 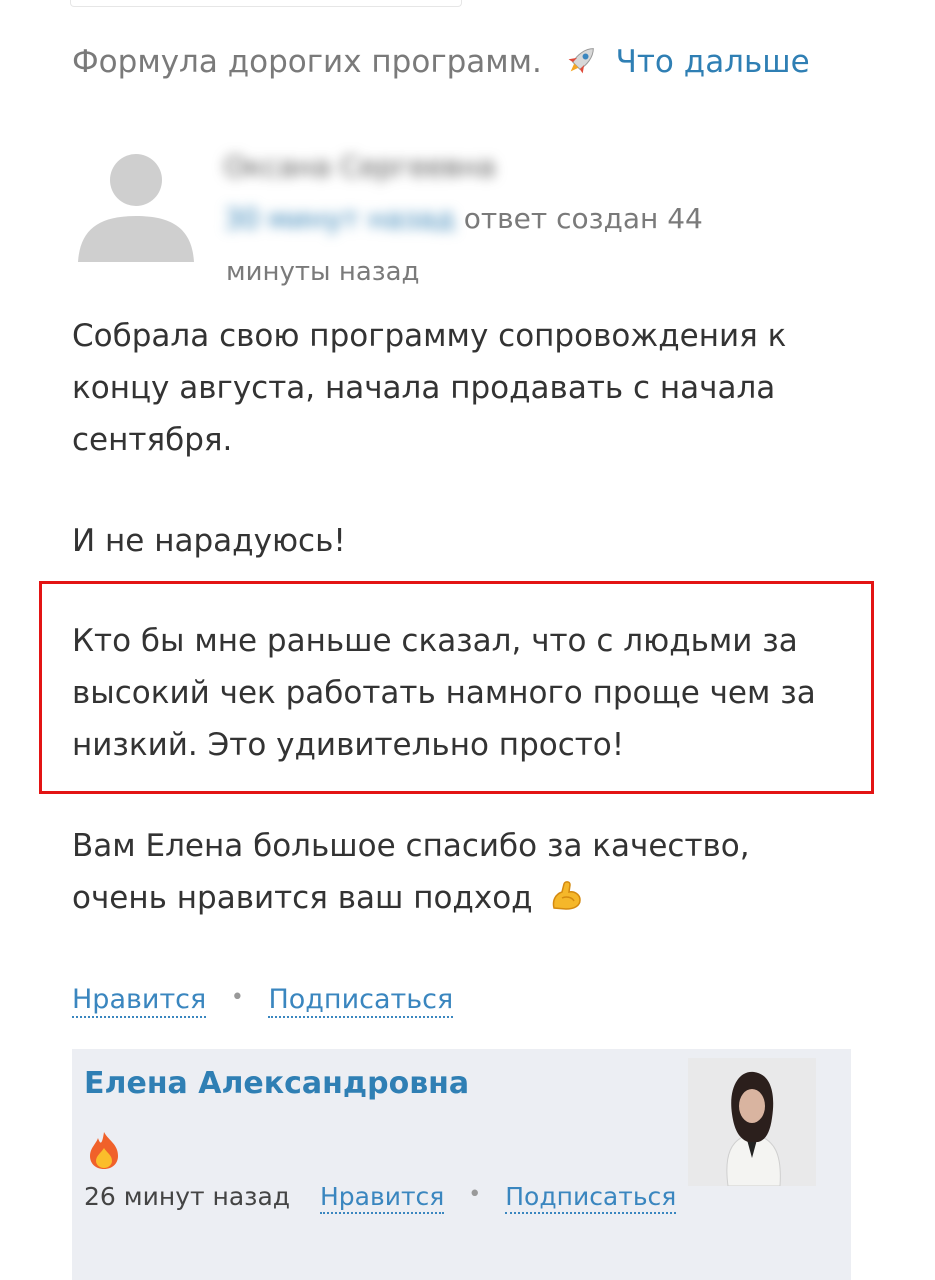 I want to click on avatar-placeholder-icon, so click(x=136, y=208).